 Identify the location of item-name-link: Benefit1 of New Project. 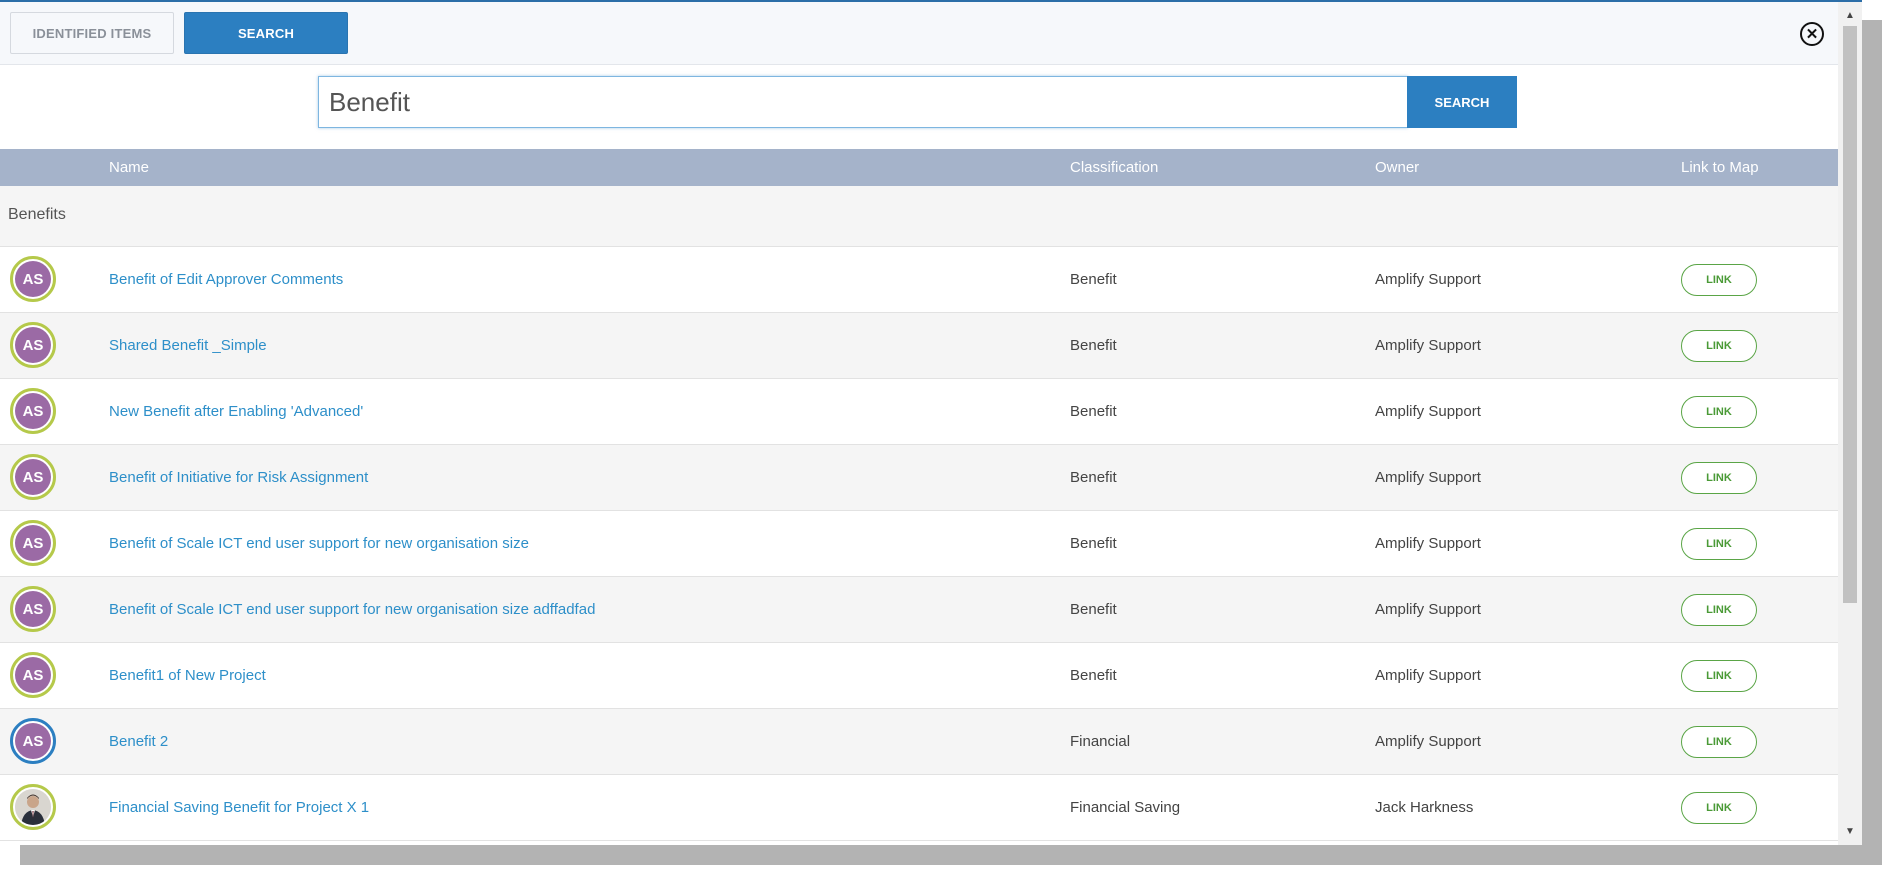
(187, 675).